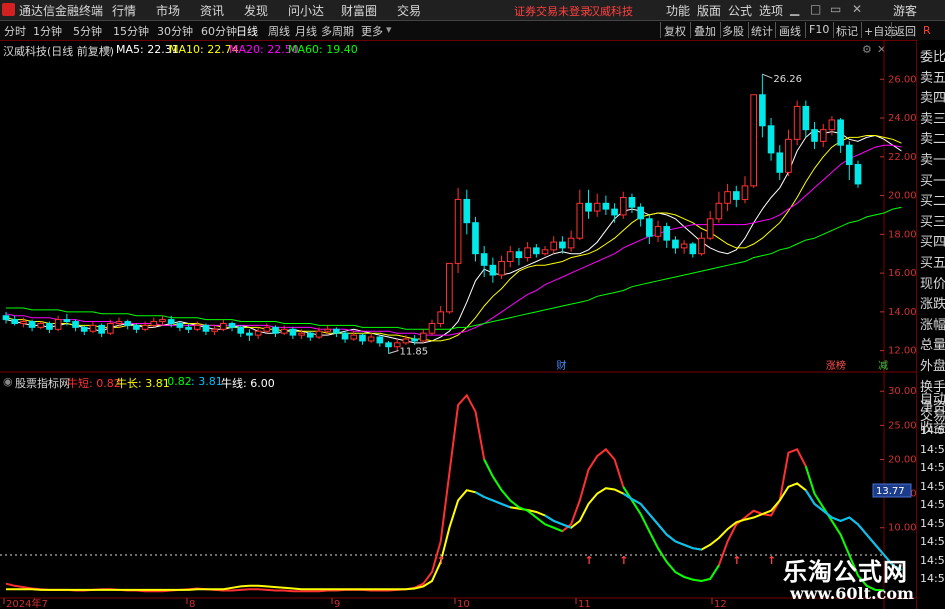  What do you see at coordinates (932, 284) in the screenshot?
I see `side-label: 现价` at bounding box center [932, 284].